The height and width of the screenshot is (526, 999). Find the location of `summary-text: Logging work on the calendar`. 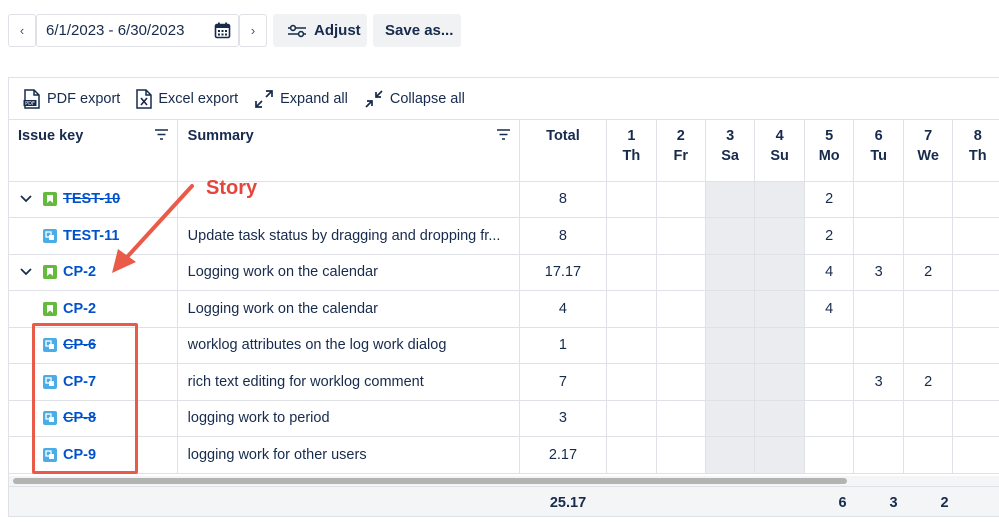

summary-text: Logging work on the calendar is located at coordinates (282, 308).